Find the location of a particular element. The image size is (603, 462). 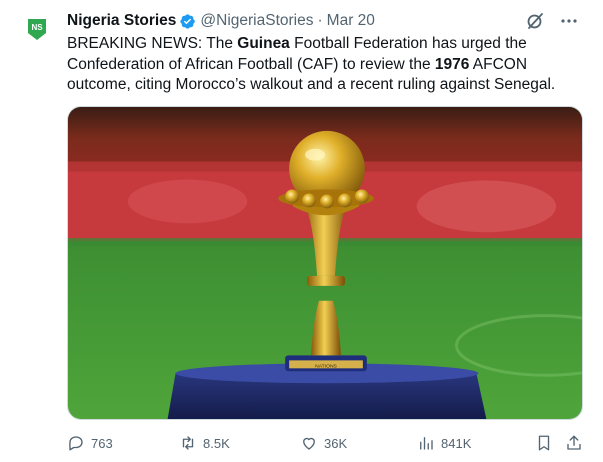

tweet-date: Mar 20 is located at coordinates (351, 21).